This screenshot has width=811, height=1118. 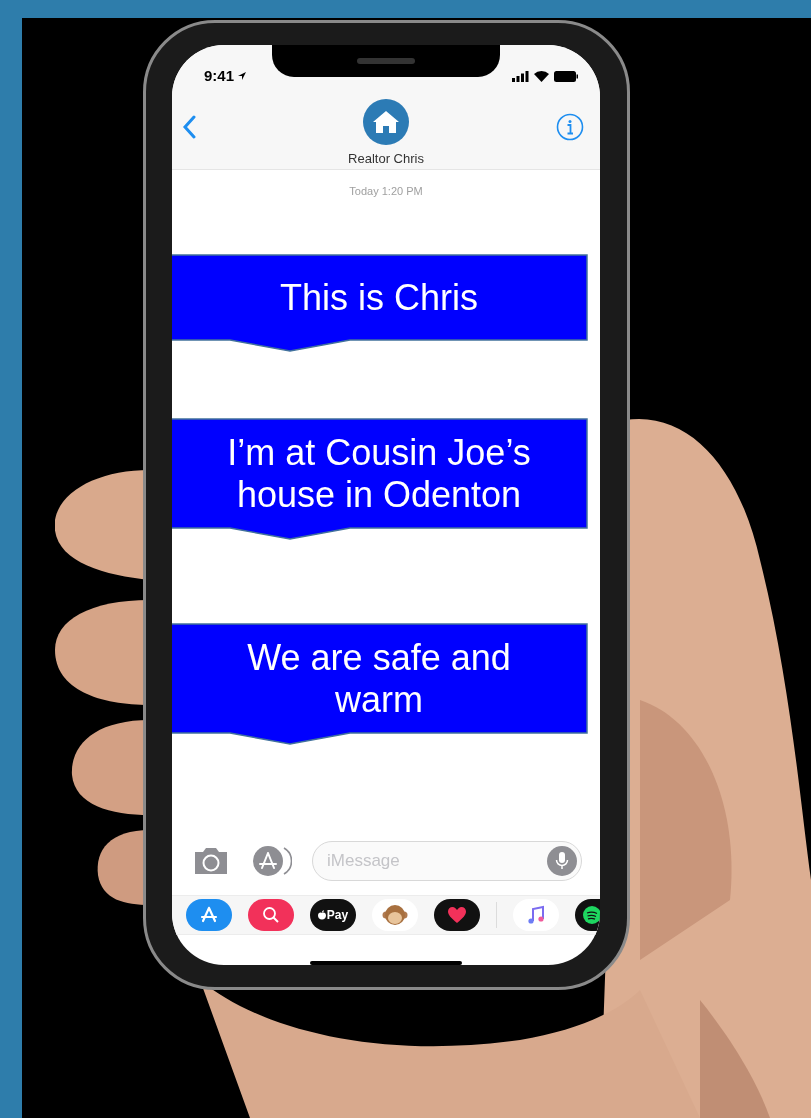 I want to click on contact-name: Realtor Chris, so click(x=386, y=159).